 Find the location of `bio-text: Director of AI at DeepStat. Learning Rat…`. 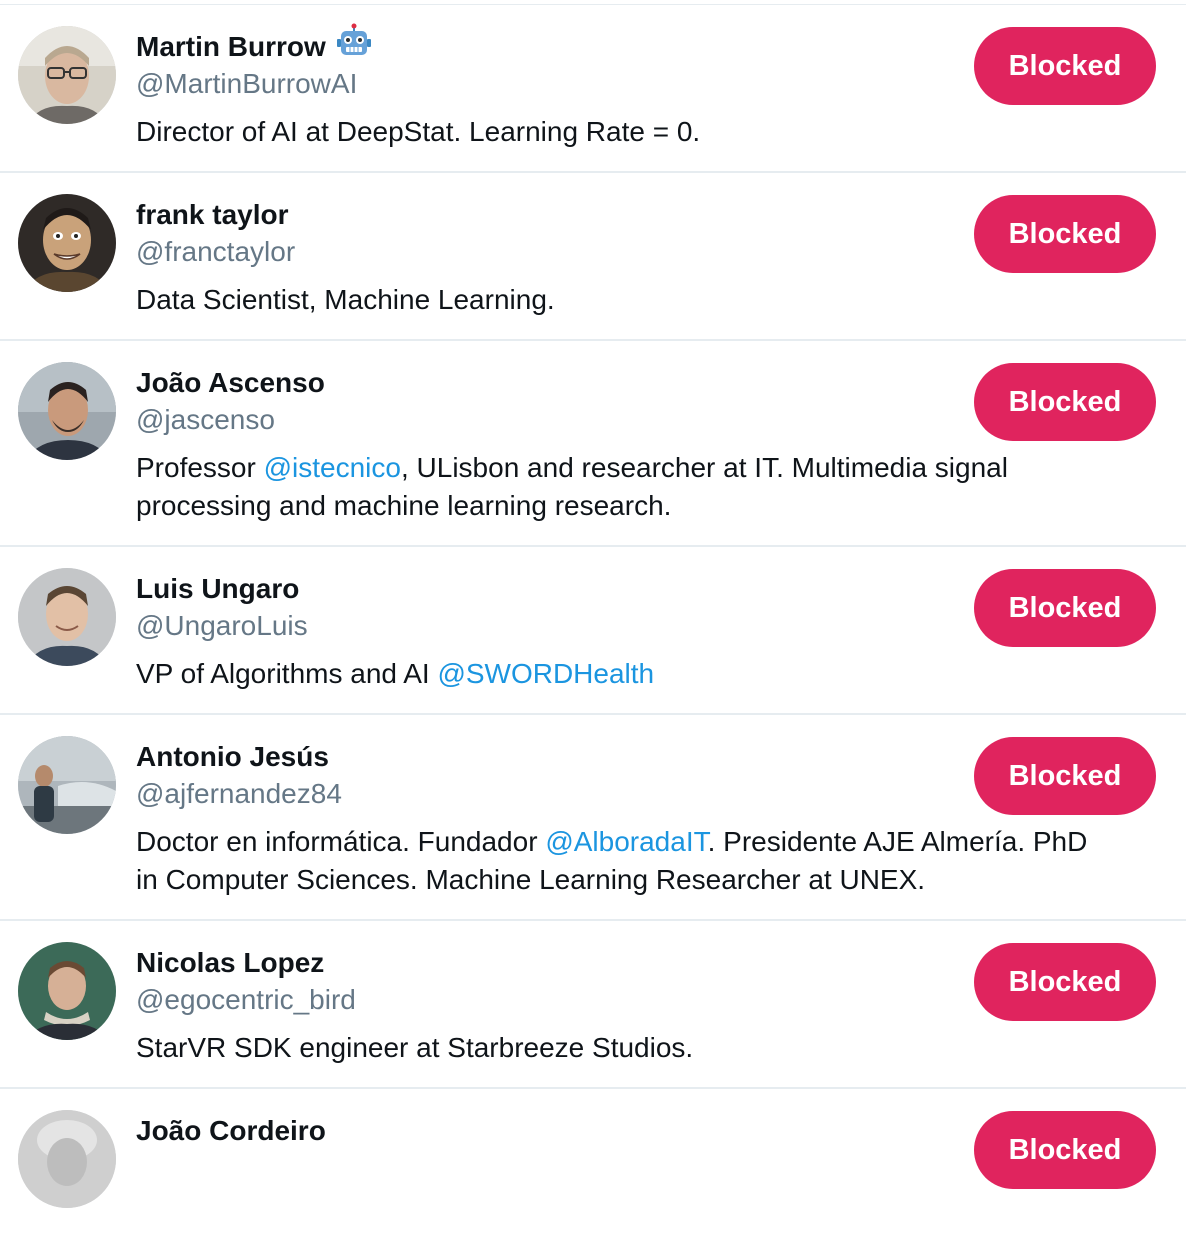

bio-text: Director of AI at DeepStat. Learning Rat… is located at coordinates (418, 131).